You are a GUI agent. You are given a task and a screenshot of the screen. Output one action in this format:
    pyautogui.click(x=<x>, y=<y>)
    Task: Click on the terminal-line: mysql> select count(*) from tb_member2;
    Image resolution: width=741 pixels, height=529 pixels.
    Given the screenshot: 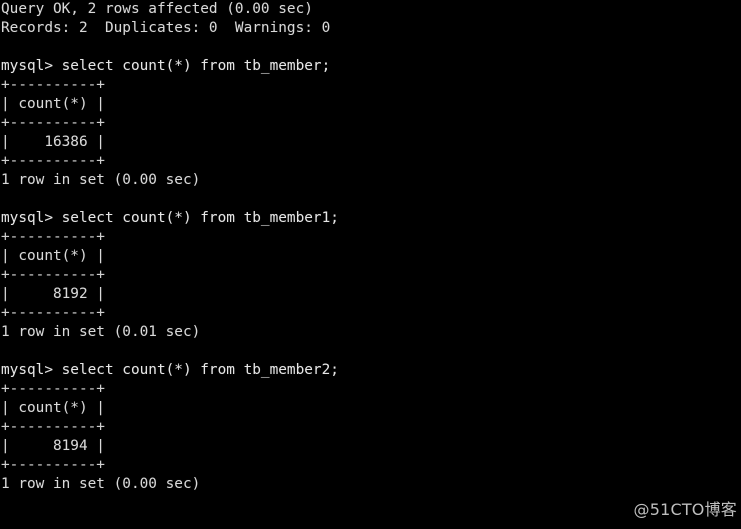 What is the action you would take?
    pyautogui.click(x=170, y=370)
    